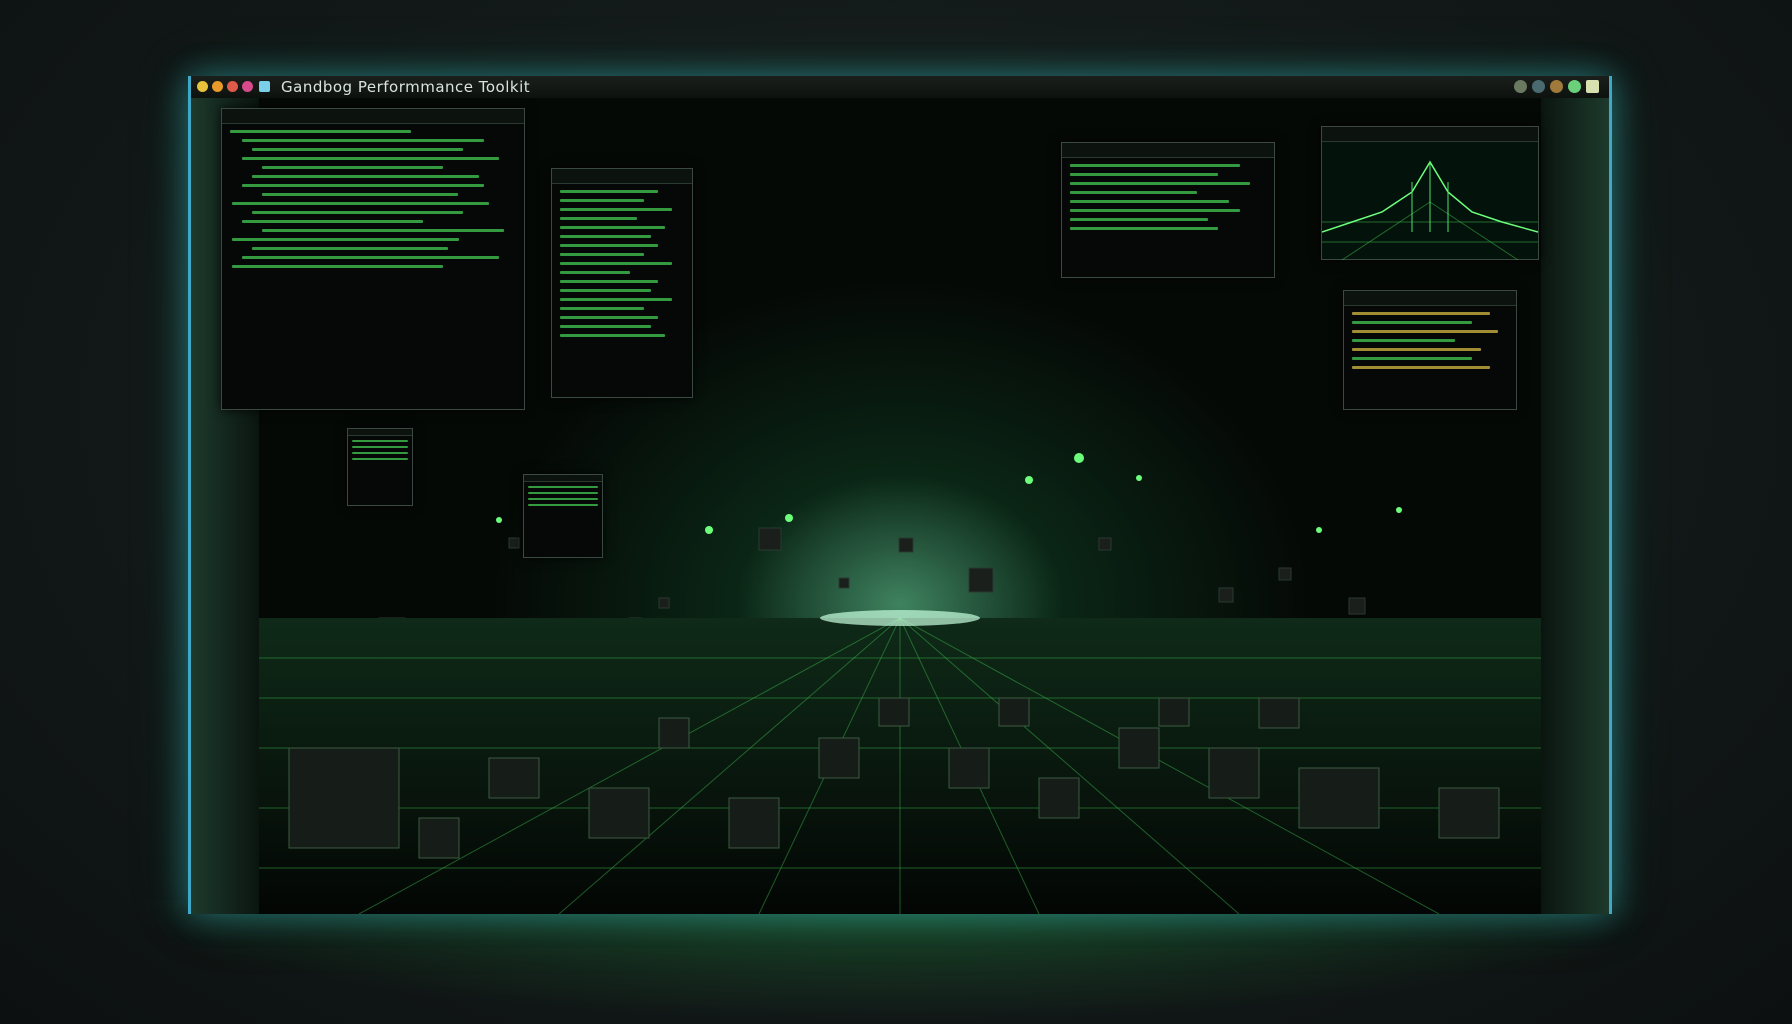 Image resolution: width=1792 pixels, height=1024 pixels. What do you see at coordinates (380, 467) in the screenshot?
I see `thumbnail-panel-a` at bounding box center [380, 467].